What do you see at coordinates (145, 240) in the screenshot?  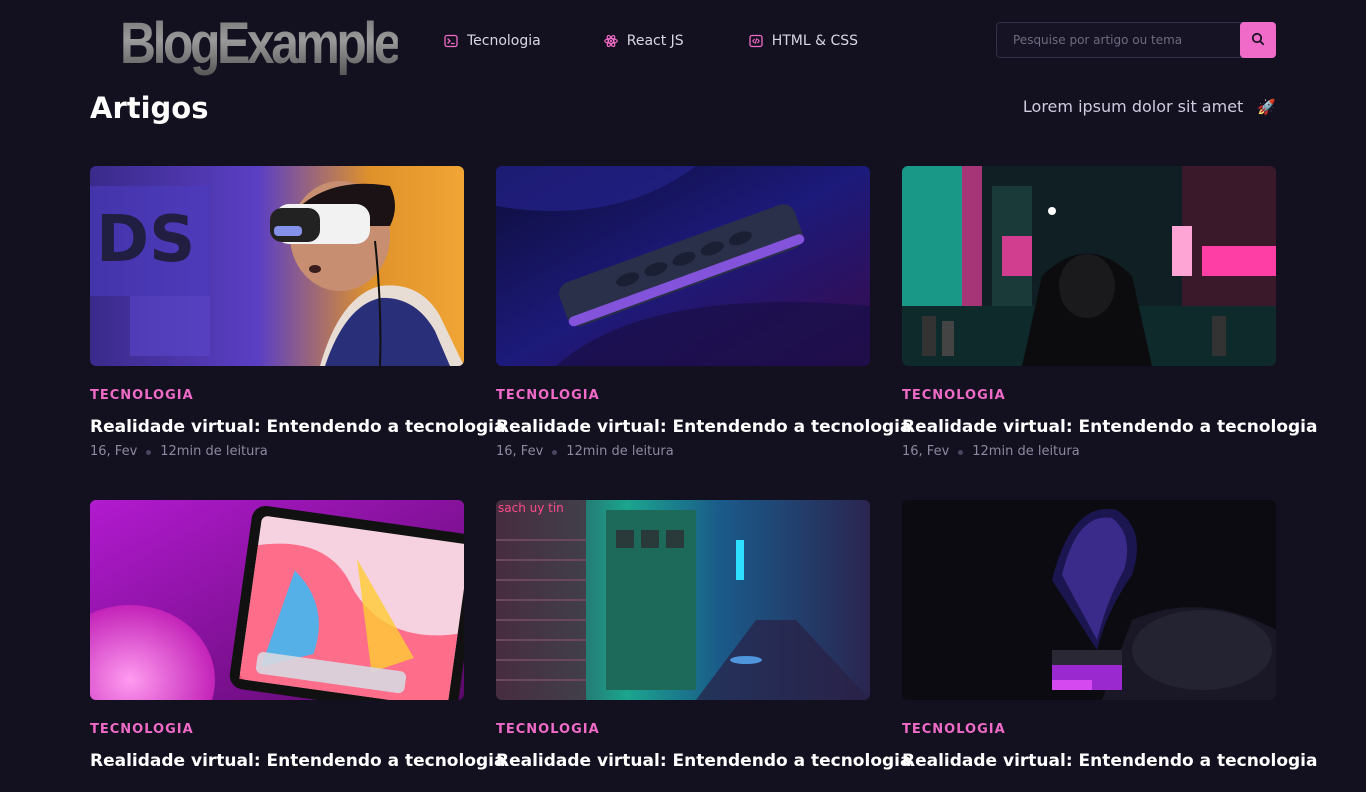 I see `svg-text: DS` at bounding box center [145, 240].